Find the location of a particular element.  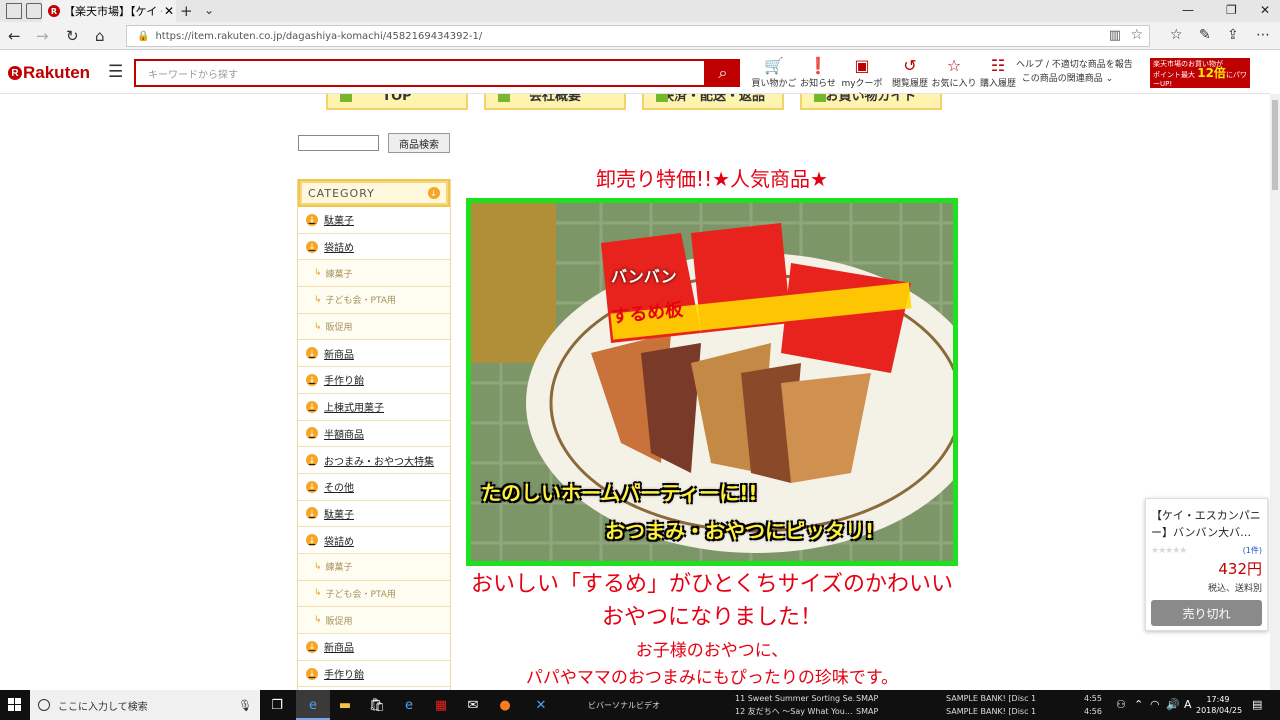

category-label: 駄菓子 is located at coordinates (339, 222).